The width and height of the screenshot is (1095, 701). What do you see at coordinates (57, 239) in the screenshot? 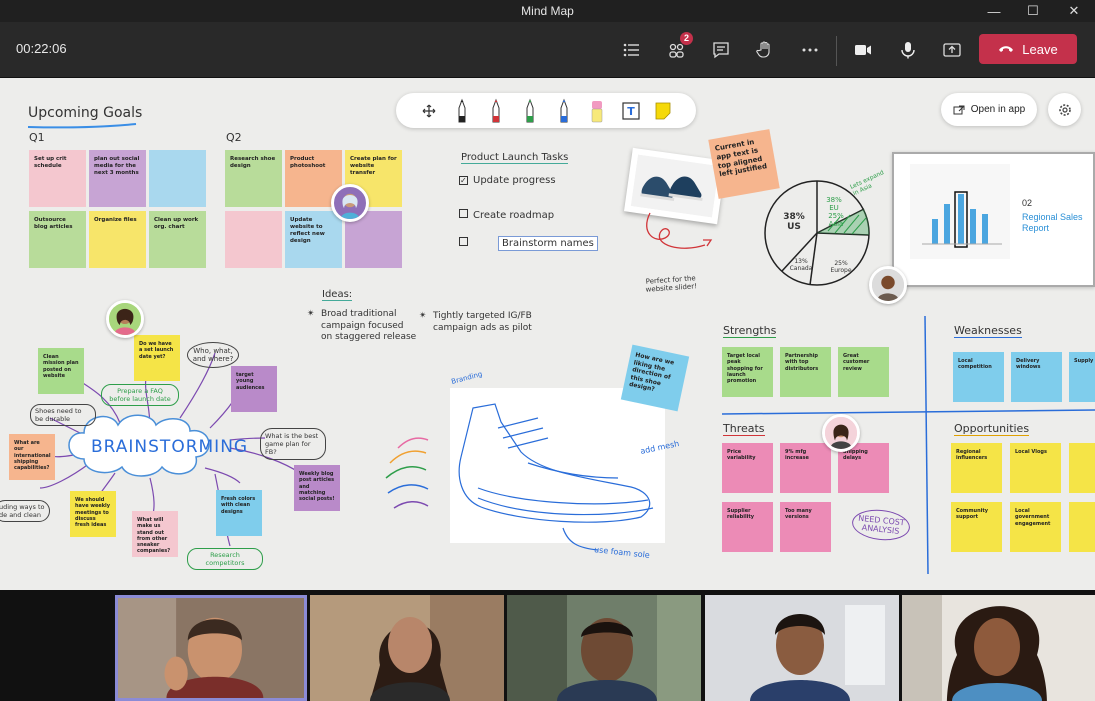
I see `sticky-note: Outsource blog articles` at bounding box center [57, 239].